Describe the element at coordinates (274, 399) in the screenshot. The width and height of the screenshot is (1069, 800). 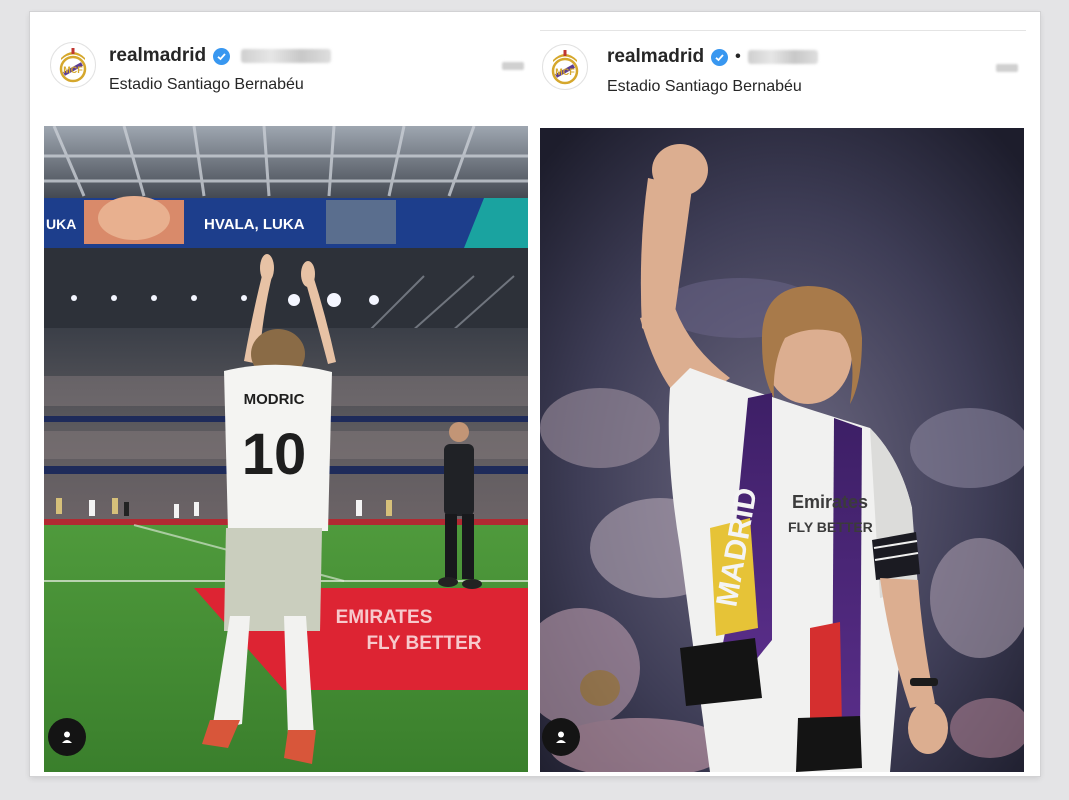
I see `shirt-name: MODRIC` at that location.